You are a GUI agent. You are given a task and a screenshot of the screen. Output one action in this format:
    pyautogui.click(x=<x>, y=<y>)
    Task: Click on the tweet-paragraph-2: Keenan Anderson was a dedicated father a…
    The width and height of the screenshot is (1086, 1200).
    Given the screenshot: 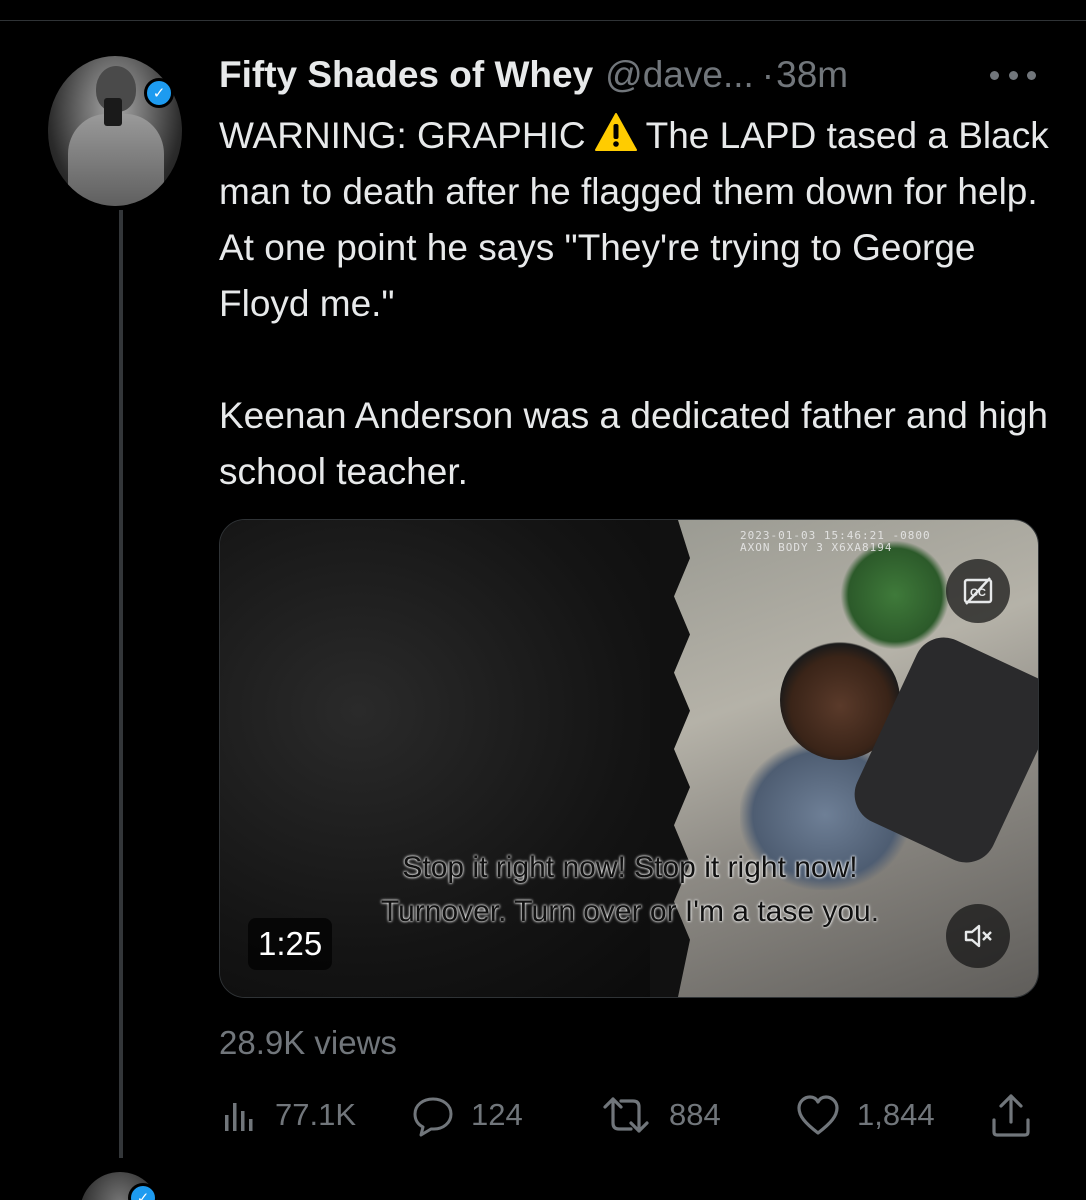 What is the action you would take?
    pyautogui.click(x=634, y=443)
    